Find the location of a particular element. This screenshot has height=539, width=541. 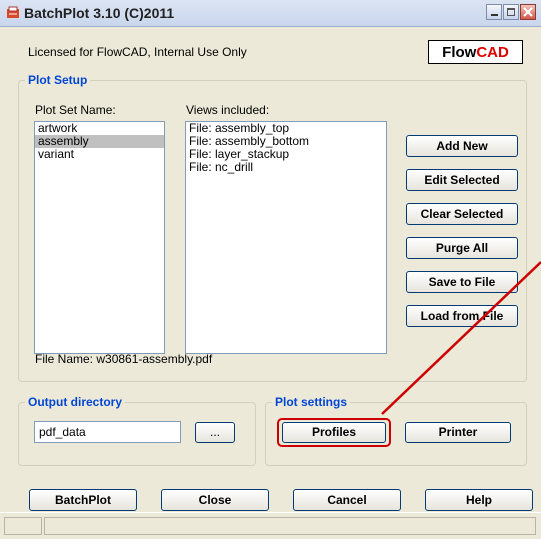

window-title: BatchPlot 3.10 (C)2011 is located at coordinates (99, 13).